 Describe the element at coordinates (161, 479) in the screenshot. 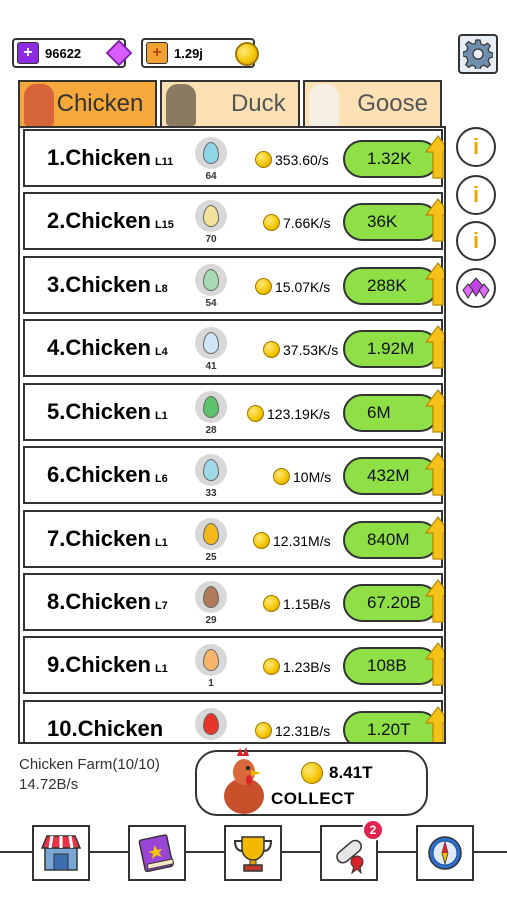

I see `chicken-level: L6` at that location.